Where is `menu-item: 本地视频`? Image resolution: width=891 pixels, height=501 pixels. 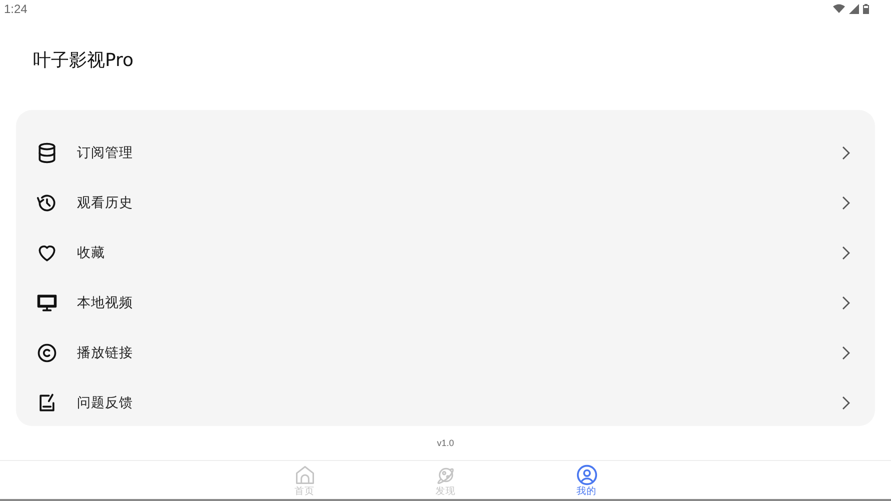
menu-item: 本地视频 is located at coordinates (445, 303).